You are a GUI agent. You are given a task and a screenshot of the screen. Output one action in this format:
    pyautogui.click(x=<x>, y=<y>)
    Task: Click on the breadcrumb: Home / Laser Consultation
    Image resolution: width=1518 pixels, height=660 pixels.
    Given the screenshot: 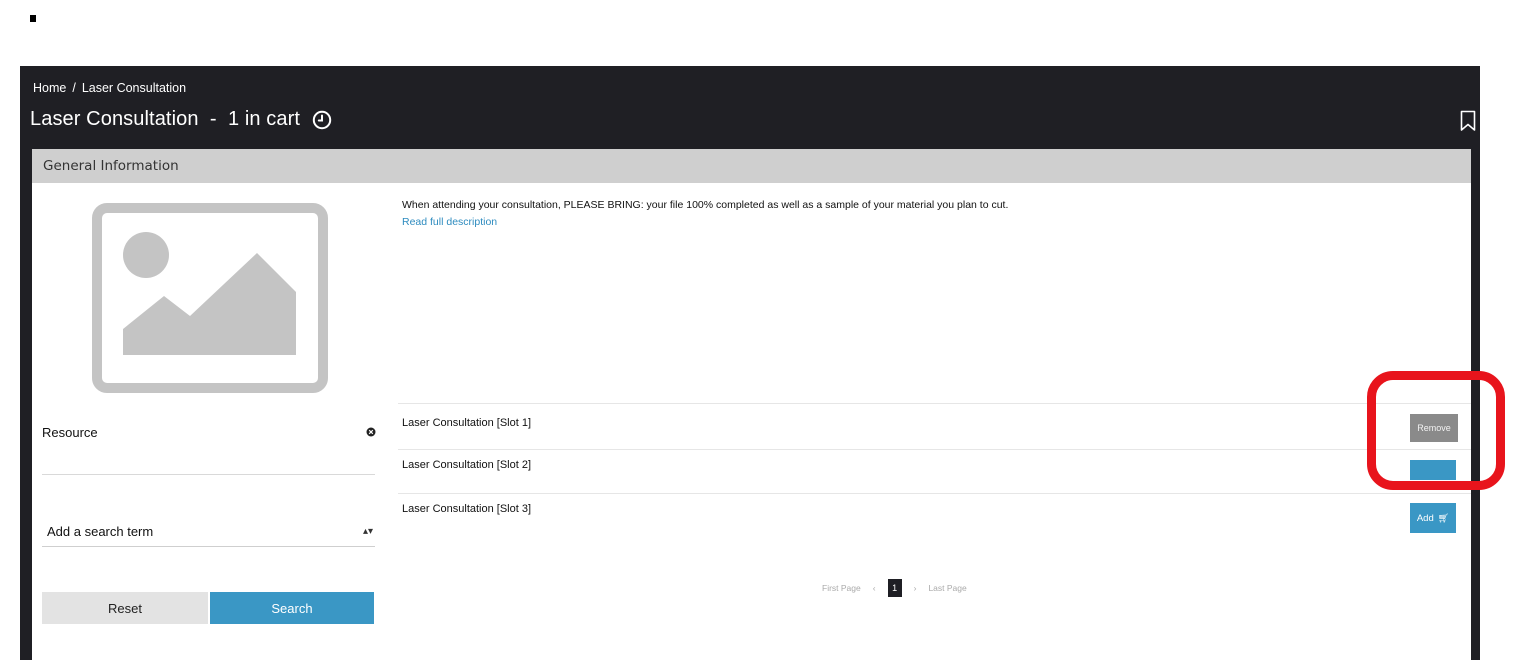 What is the action you would take?
    pyautogui.click(x=109, y=88)
    